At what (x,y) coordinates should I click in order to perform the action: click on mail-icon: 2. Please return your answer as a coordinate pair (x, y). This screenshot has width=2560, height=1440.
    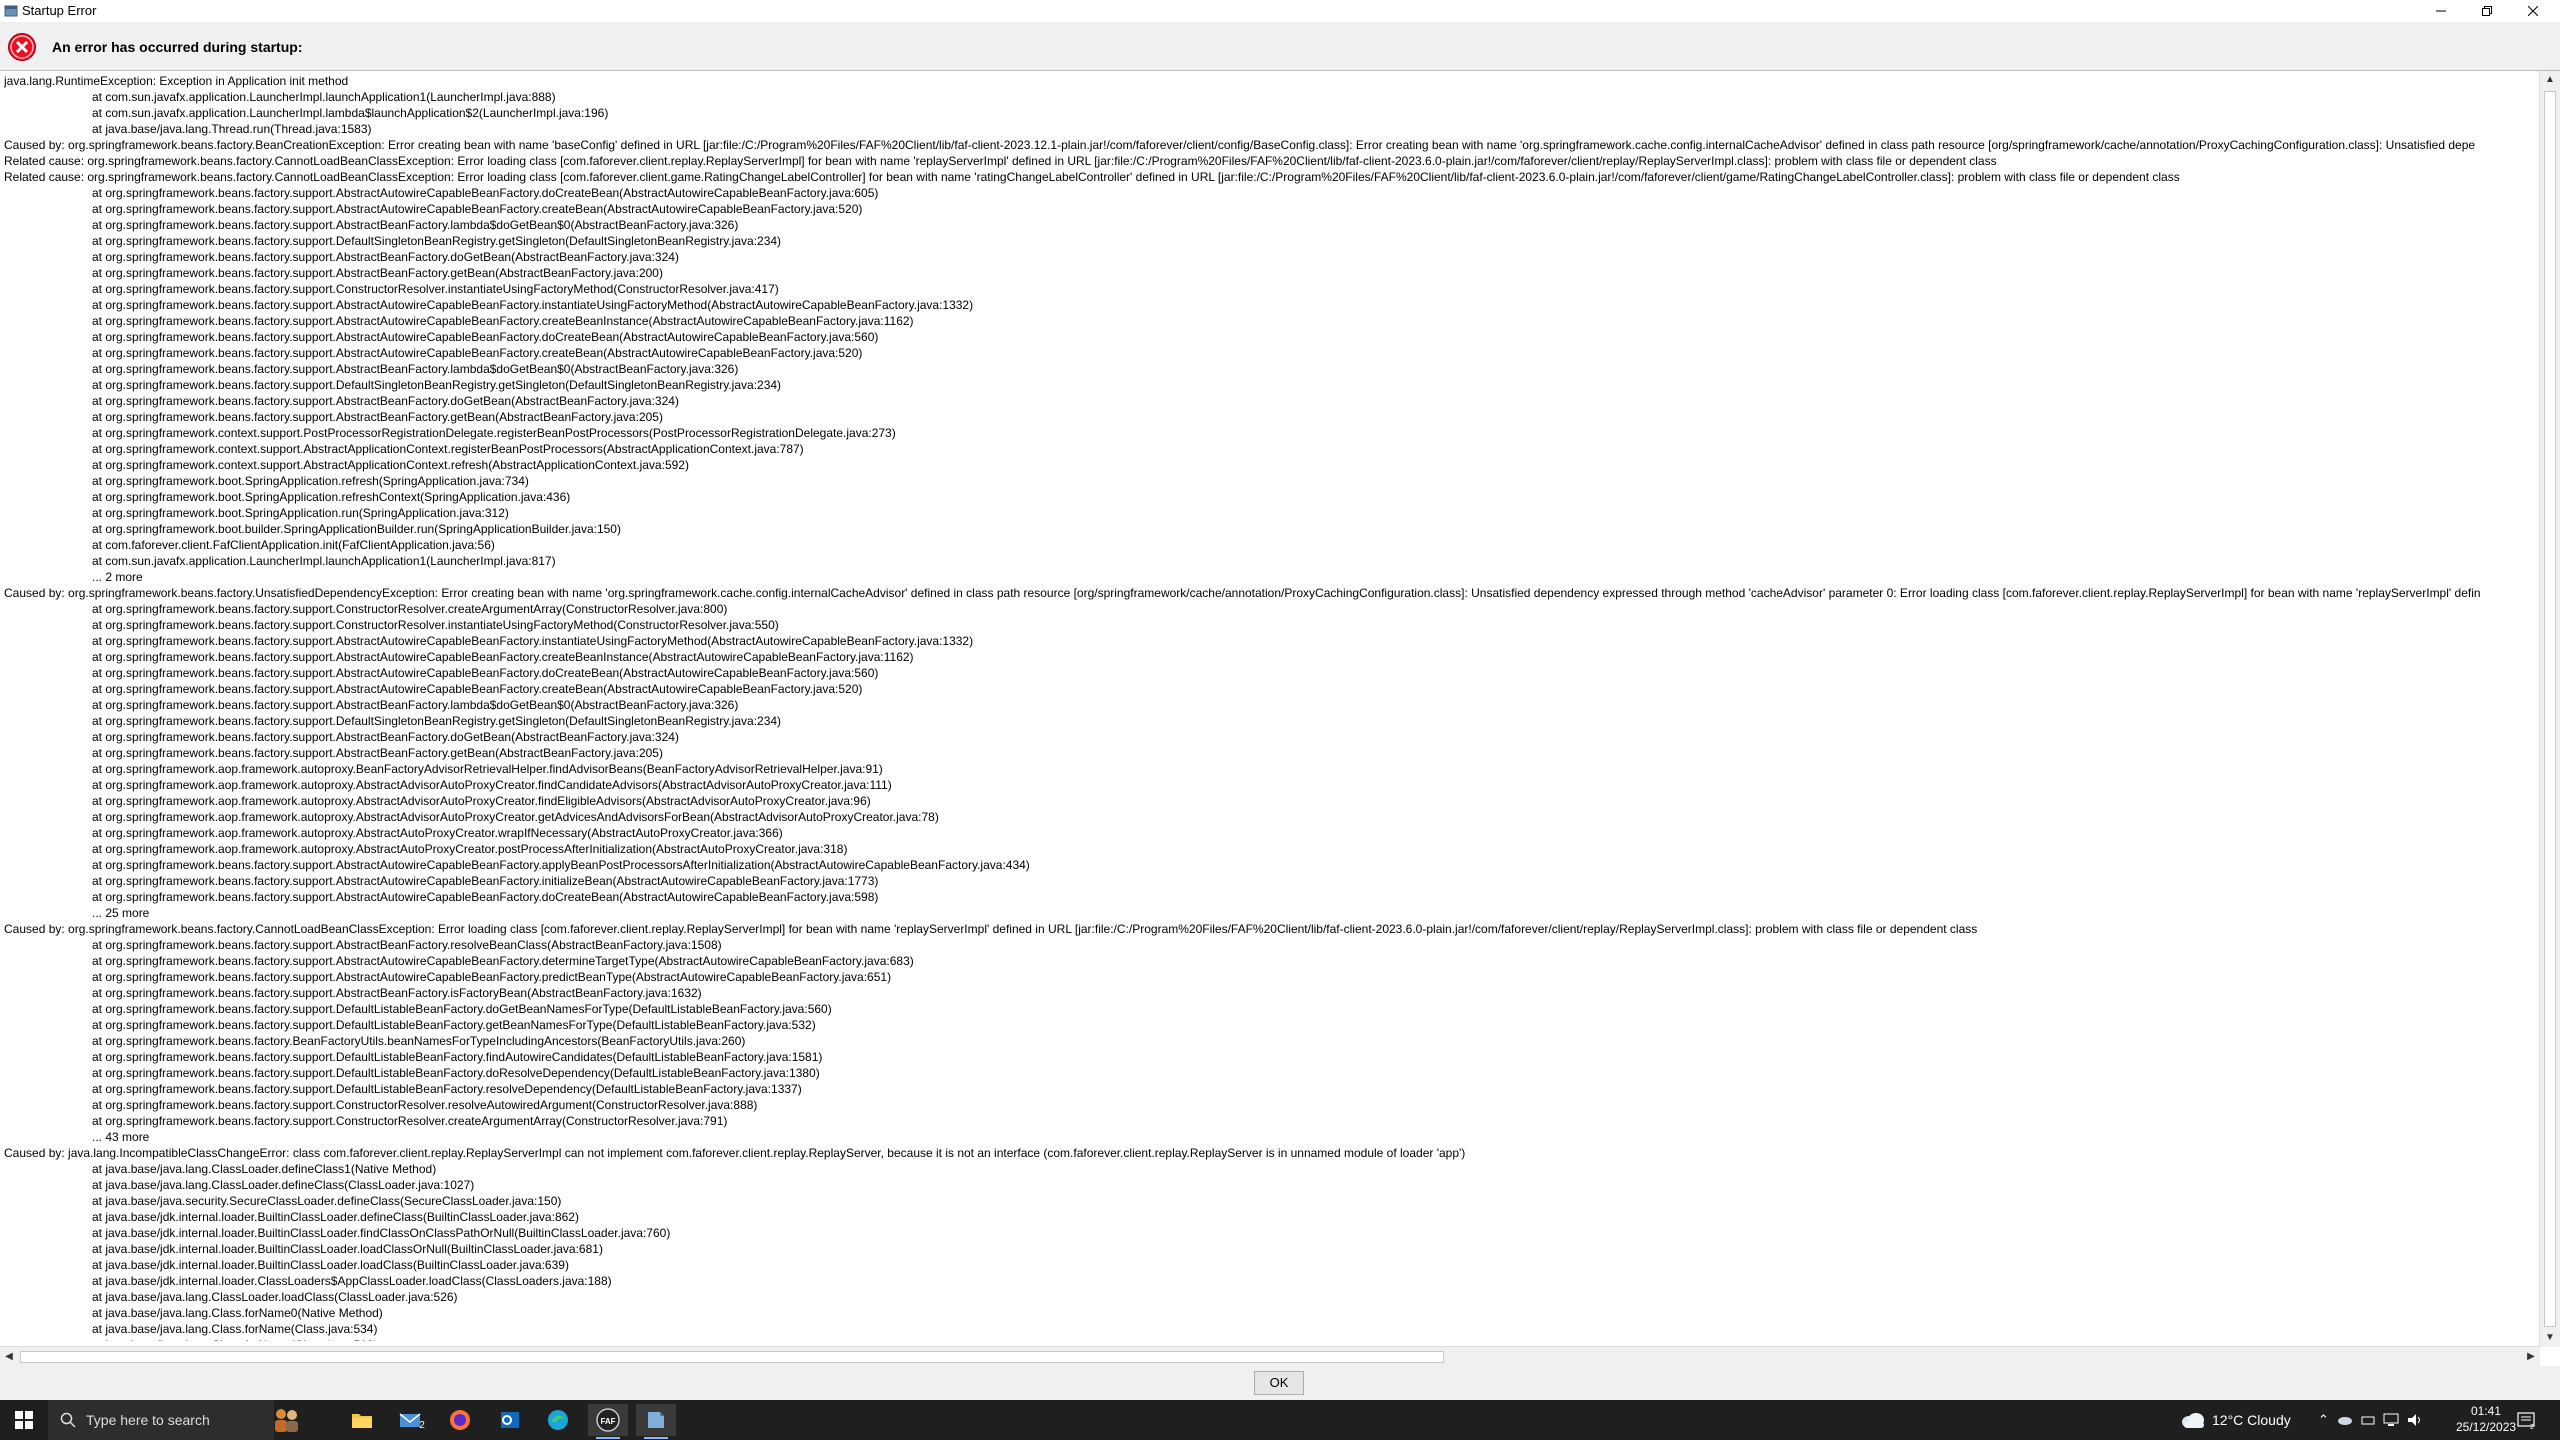
    Looking at the image, I should click on (412, 1420).